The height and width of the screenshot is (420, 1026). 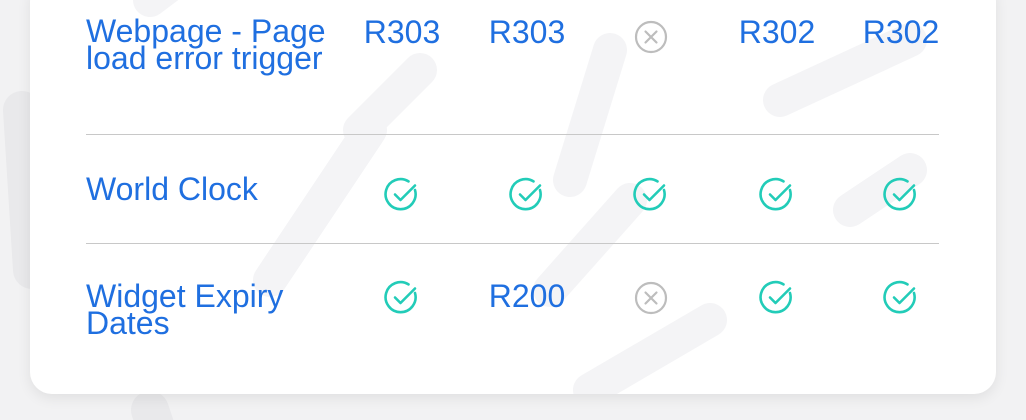 I want to click on cell-value: R200, so click(x=527, y=296).